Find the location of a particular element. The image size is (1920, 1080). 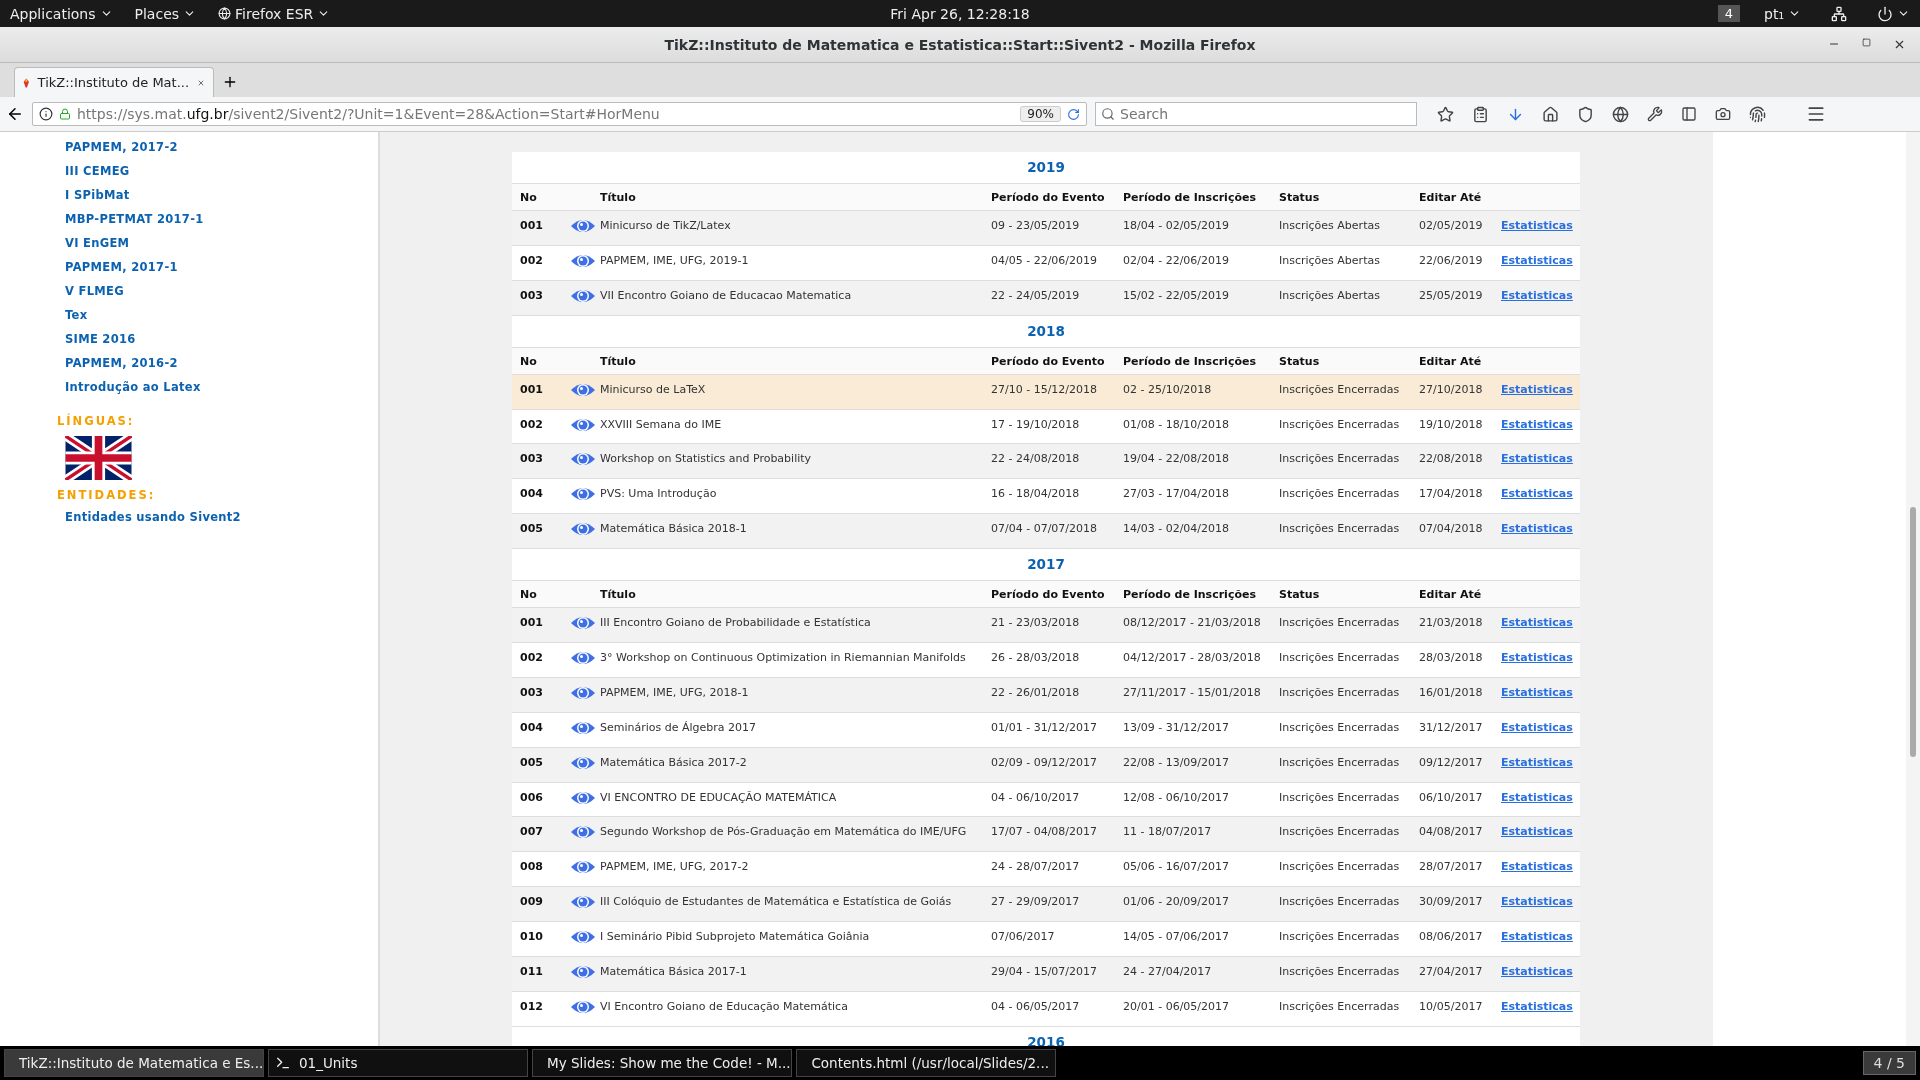

keyboard-layout: pt₁ is located at coordinates (1774, 13).